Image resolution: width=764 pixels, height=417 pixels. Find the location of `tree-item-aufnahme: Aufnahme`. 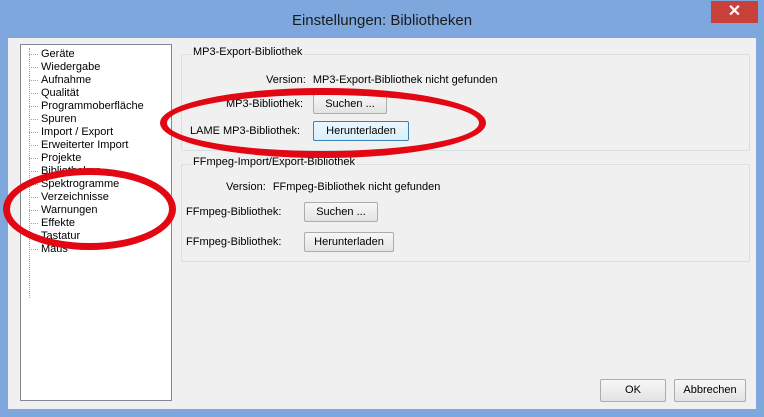

tree-item-aufnahme: Aufnahme is located at coordinates (96, 80).